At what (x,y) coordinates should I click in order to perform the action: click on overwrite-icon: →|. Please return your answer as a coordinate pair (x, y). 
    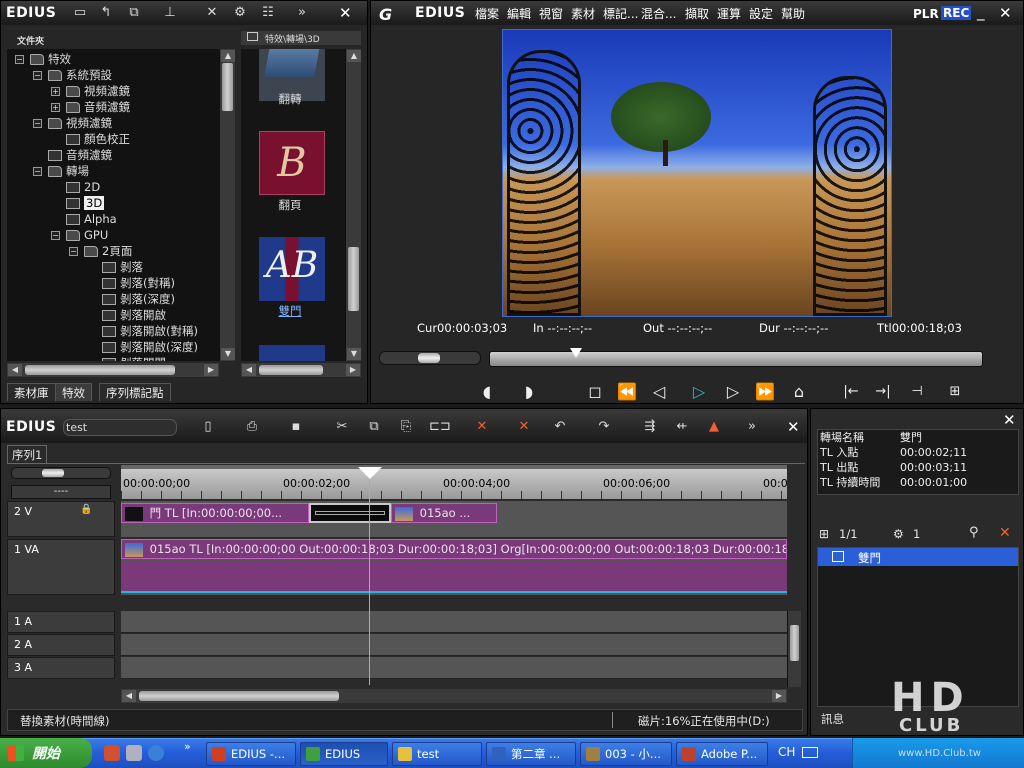
    Looking at the image, I should click on (883, 392).